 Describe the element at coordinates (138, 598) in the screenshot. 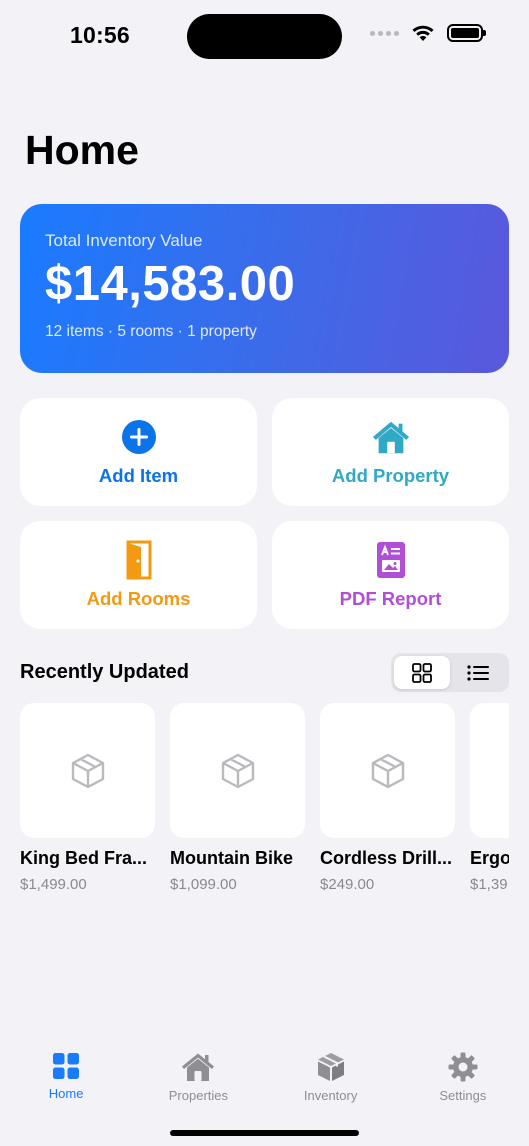

I see `add-rooms-label: Add Rooms` at that location.